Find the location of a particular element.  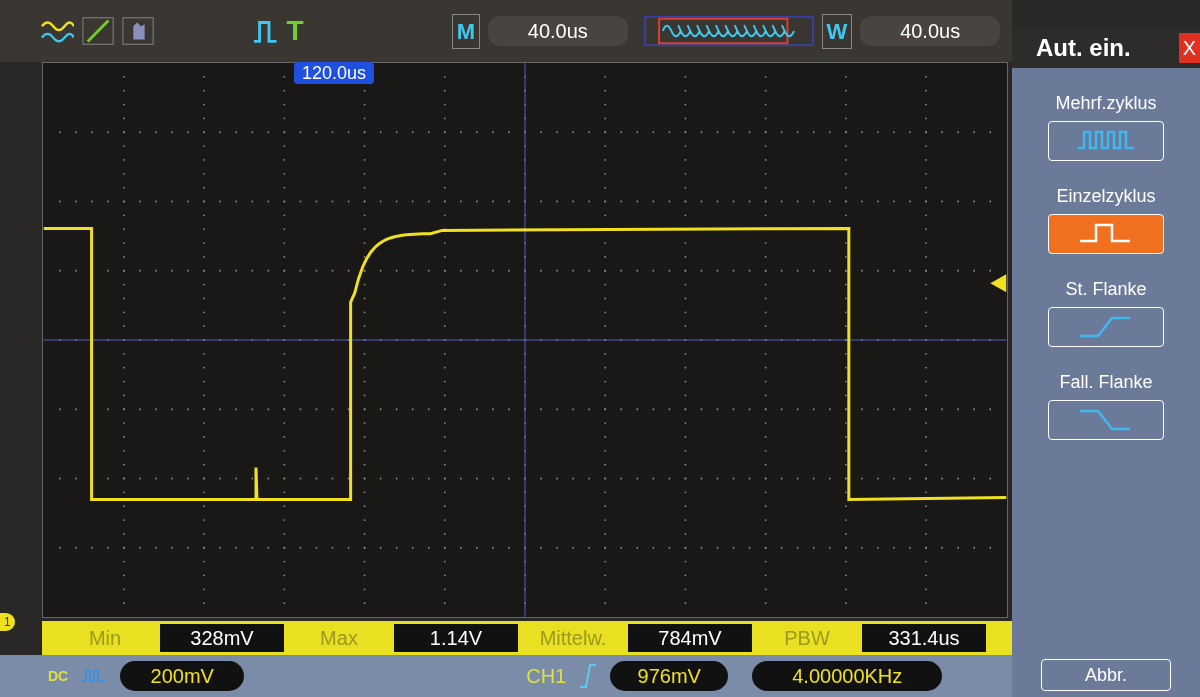

time-base-value: 40.0us is located at coordinates (558, 31).